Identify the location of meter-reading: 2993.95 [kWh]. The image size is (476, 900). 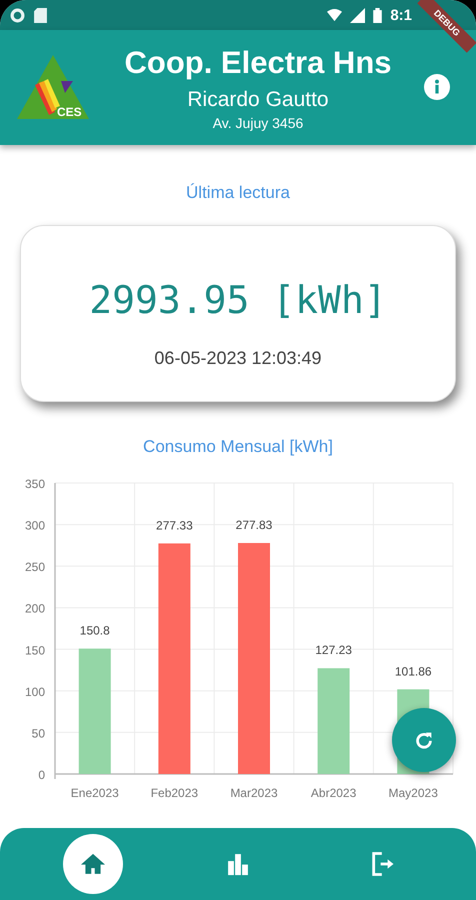
(238, 300).